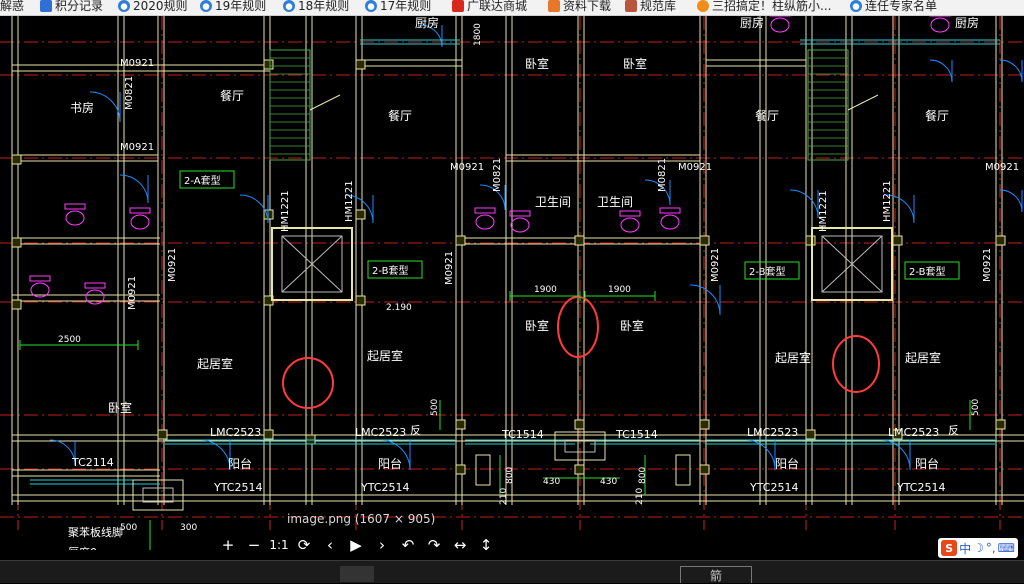 The width and height of the screenshot is (1024, 584). What do you see at coordinates (703, 6) in the screenshot?
I see `orange-icon` at bounding box center [703, 6].